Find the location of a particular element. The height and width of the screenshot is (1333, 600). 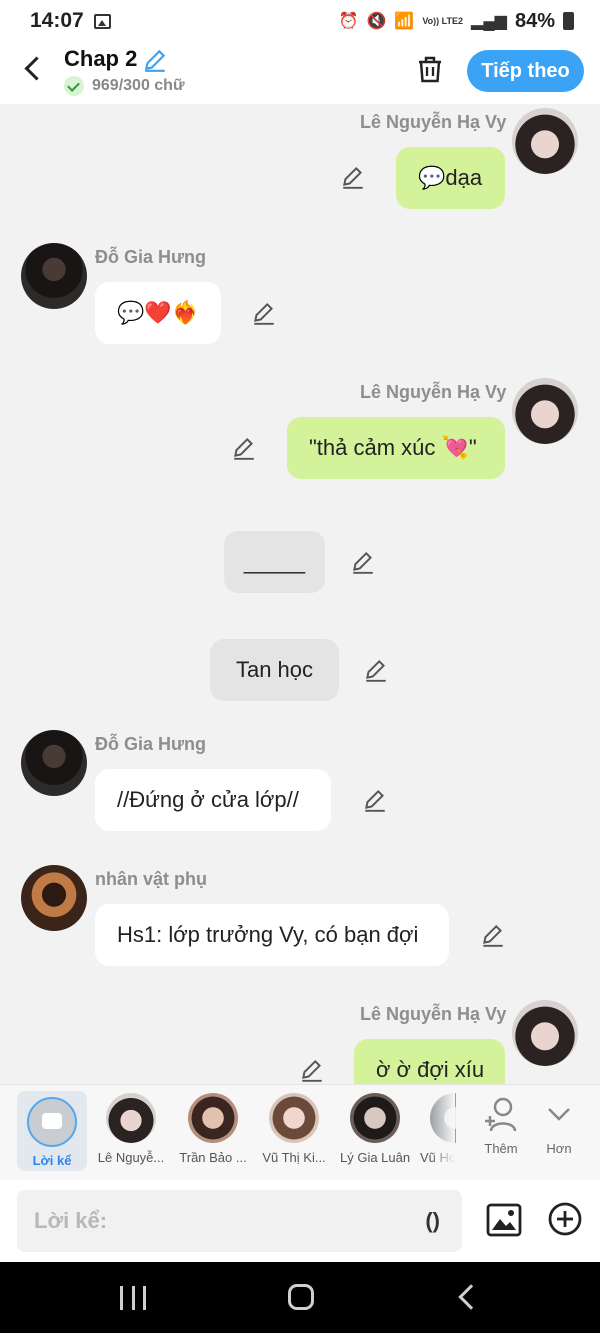

home-button is located at coordinates (301, 1297).